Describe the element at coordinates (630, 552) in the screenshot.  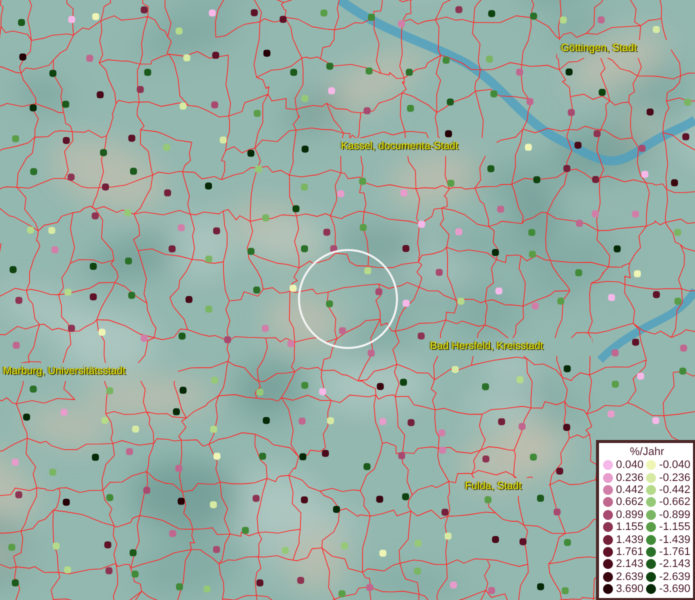
I see `legend-label: 1.761` at that location.